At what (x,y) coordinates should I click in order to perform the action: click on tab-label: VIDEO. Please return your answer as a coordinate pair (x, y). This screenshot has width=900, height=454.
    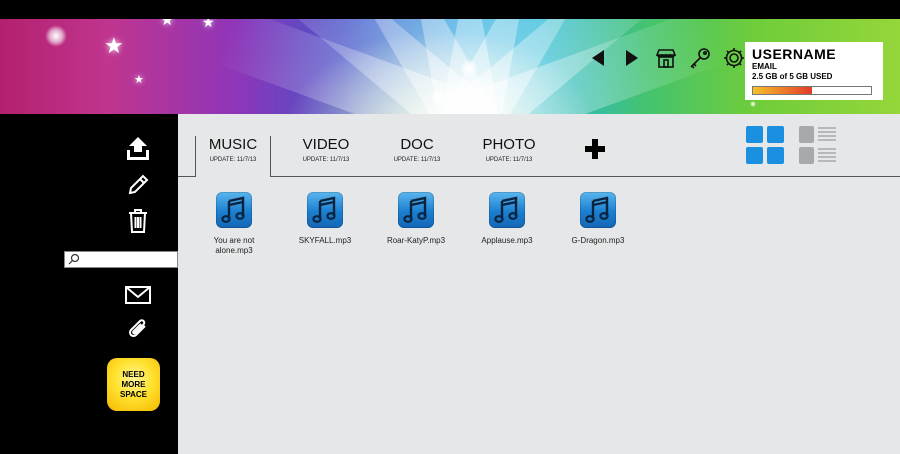
    Looking at the image, I should click on (326, 144).